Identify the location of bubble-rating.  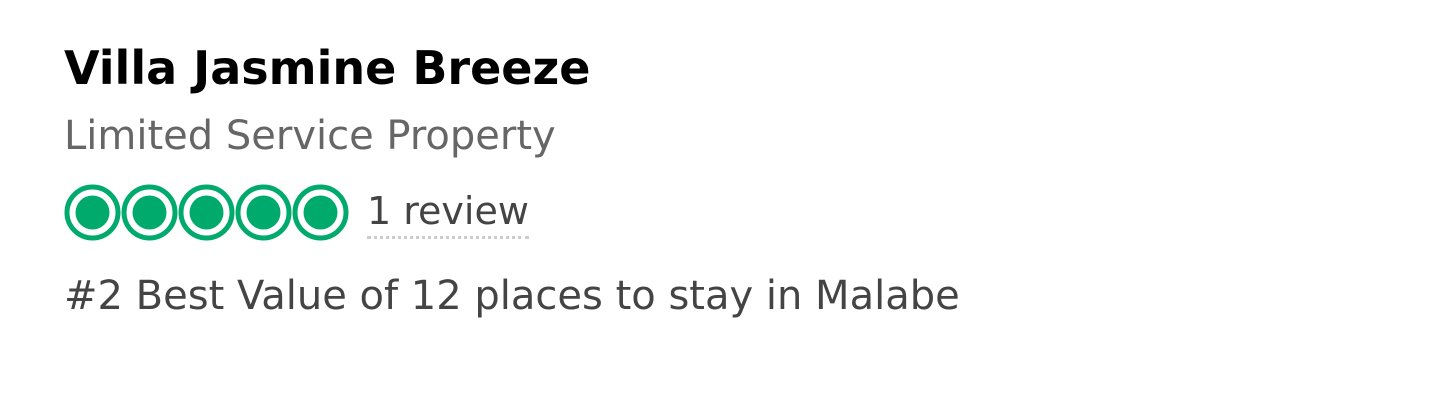
(206, 212).